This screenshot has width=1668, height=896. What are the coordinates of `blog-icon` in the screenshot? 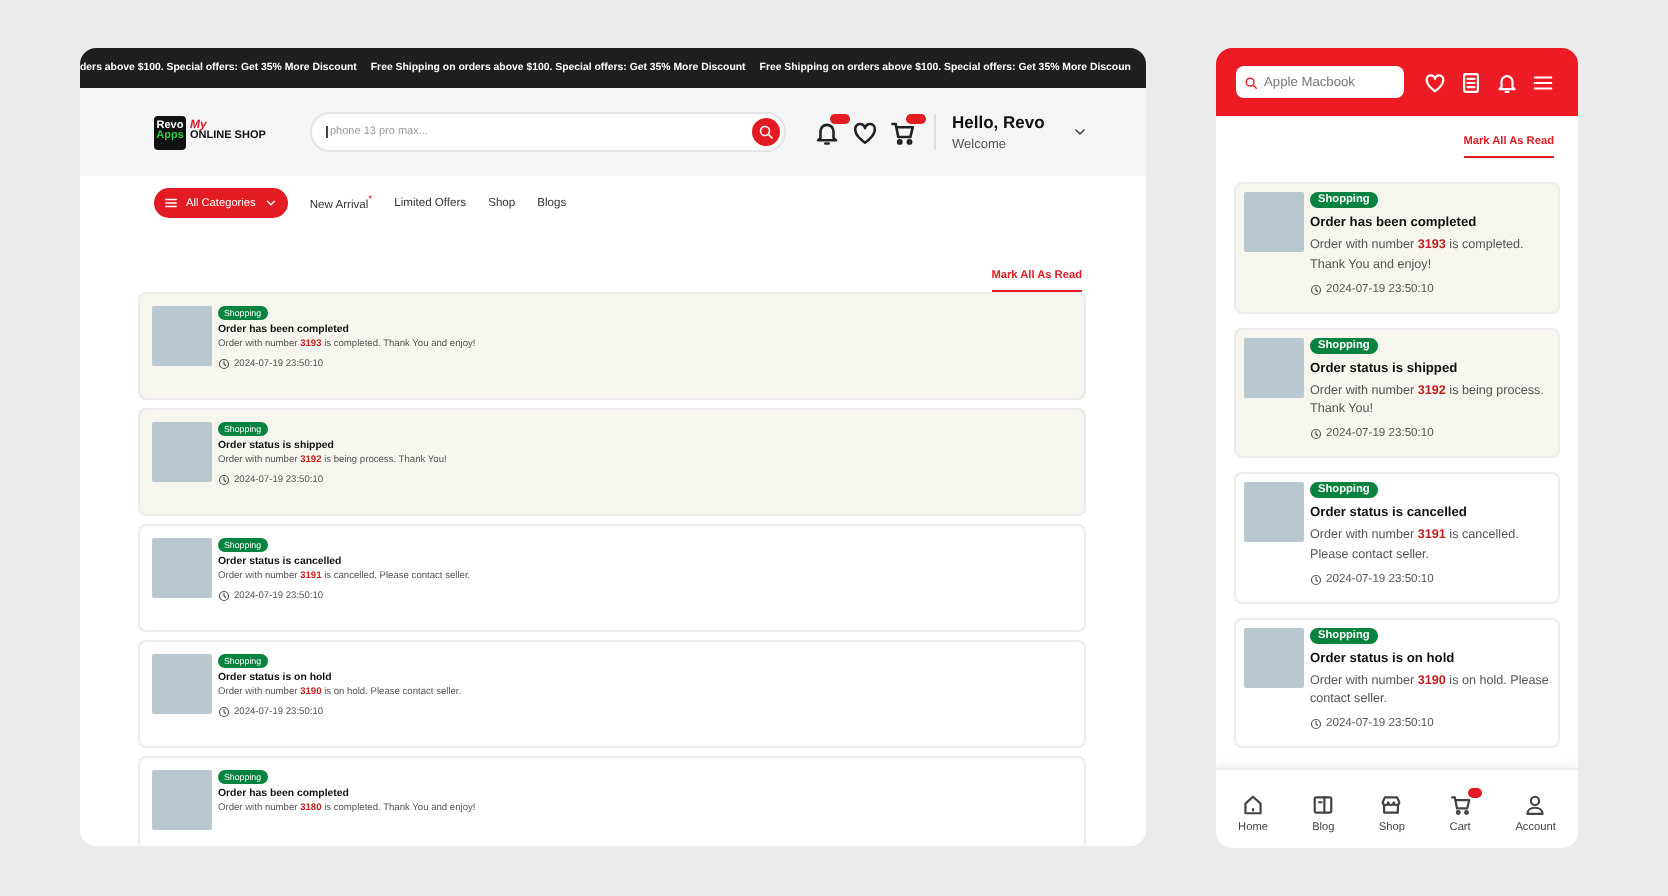 It's located at (1323, 804).